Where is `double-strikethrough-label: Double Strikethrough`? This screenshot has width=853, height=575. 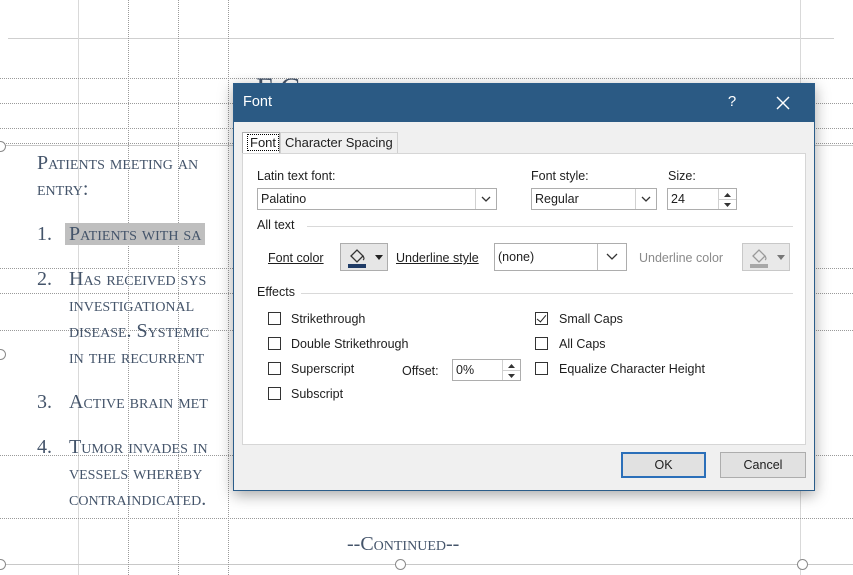 double-strikethrough-label: Double Strikethrough is located at coordinates (349, 344).